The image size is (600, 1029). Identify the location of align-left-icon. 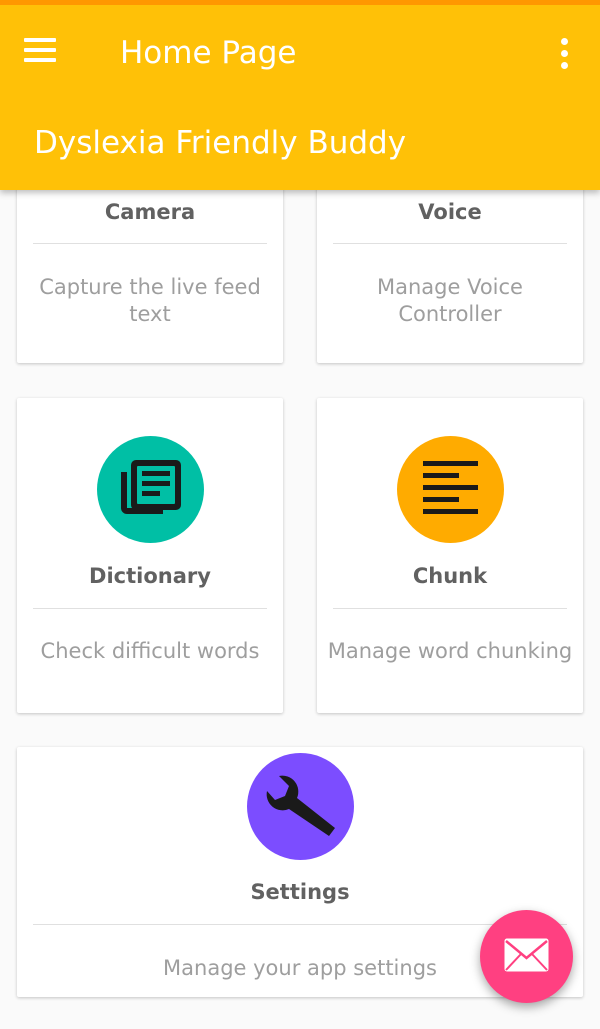
(450, 489).